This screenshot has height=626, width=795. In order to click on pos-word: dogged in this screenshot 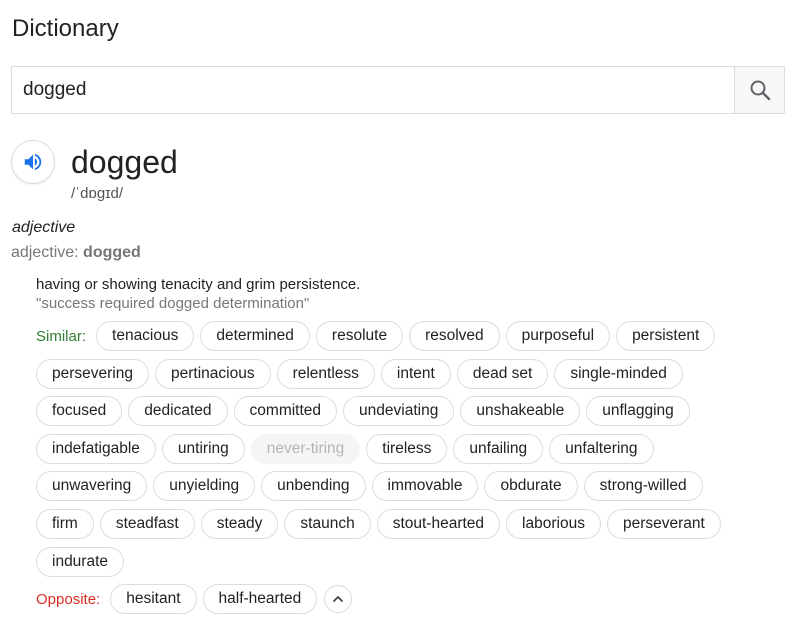, I will do `click(112, 252)`.